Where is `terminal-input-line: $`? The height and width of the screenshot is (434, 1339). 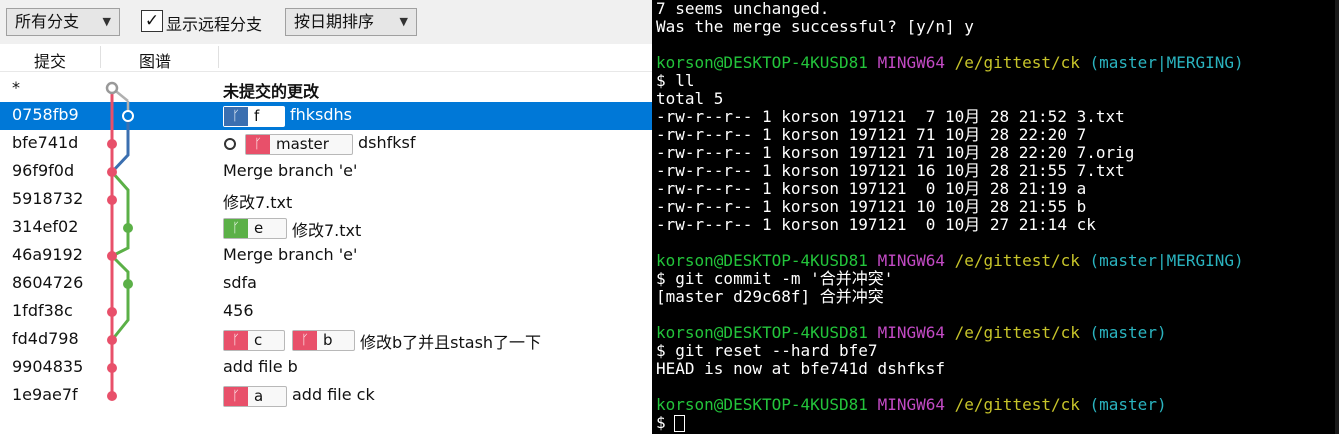
terminal-input-line: $ is located at coordinates (950, 423).